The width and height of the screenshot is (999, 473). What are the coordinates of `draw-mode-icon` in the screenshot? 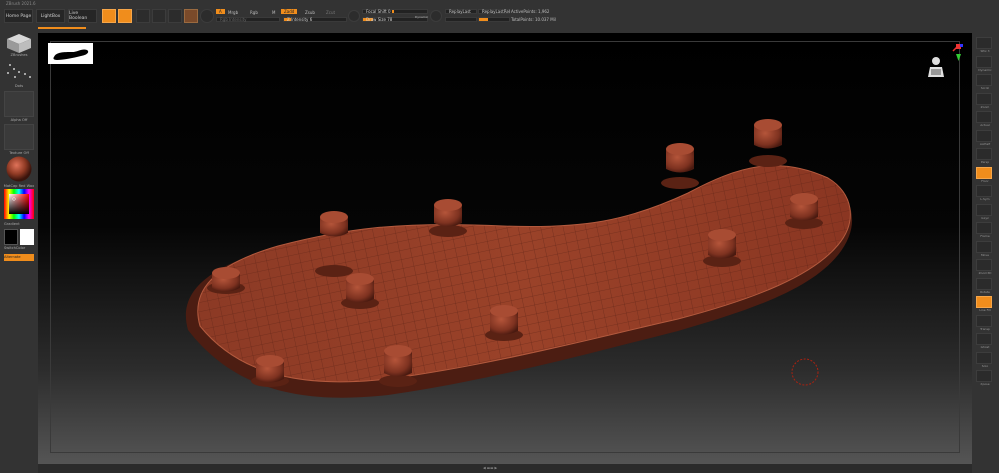 It's located at (207, 16).